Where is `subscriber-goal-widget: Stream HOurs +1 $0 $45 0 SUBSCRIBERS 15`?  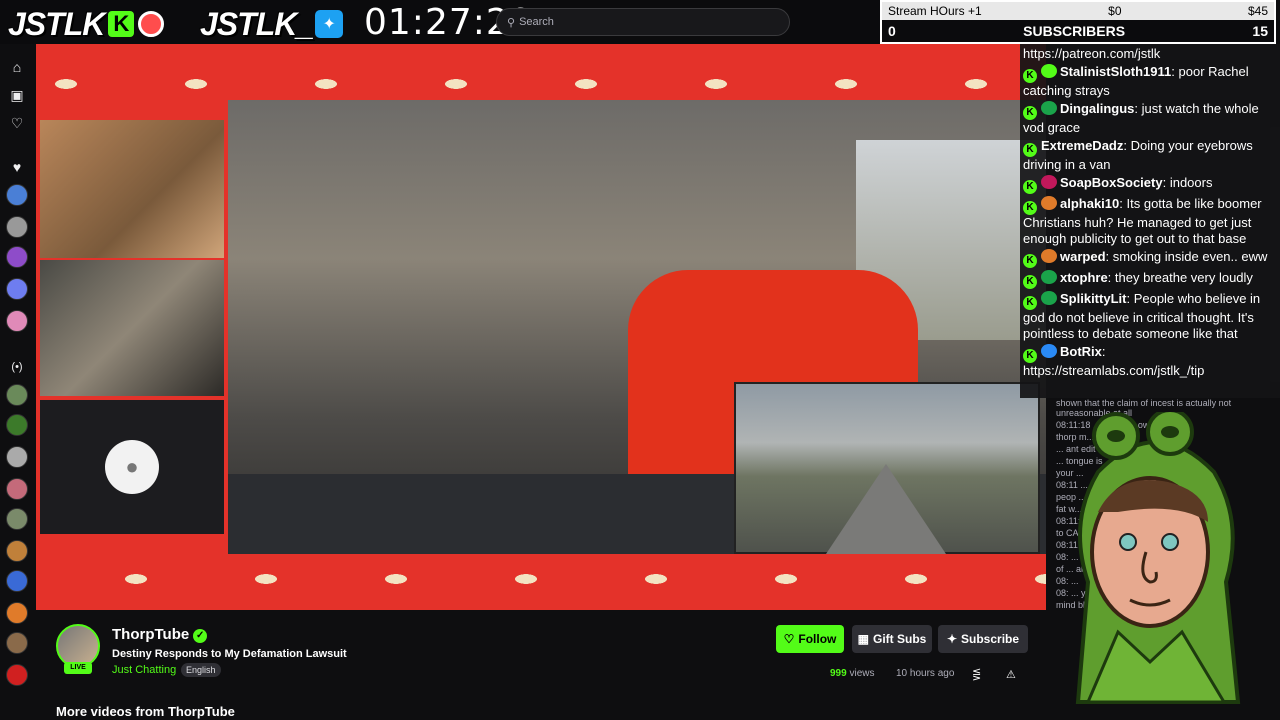 subscriber-goal-widget: Stream HOurs +1 $0 $45 0 SUBSCRIBERS 15 is located at coordinates (1078, 22).